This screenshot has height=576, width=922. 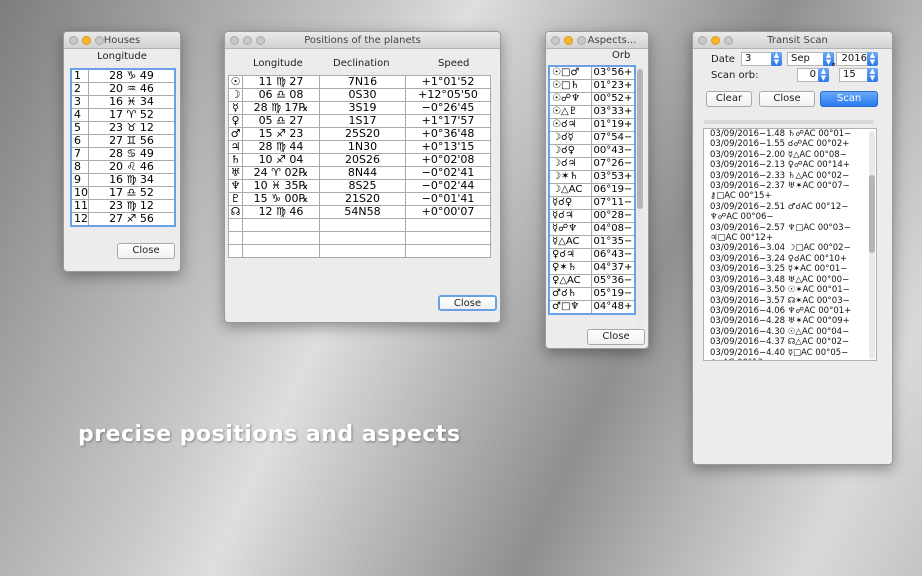 What do you see at coordinates (359, 95) in the screenshot?
I see `planet-row: ☽ 06 ♎ 08 0S30 +12°05'50` at bounding box center [359, 95].